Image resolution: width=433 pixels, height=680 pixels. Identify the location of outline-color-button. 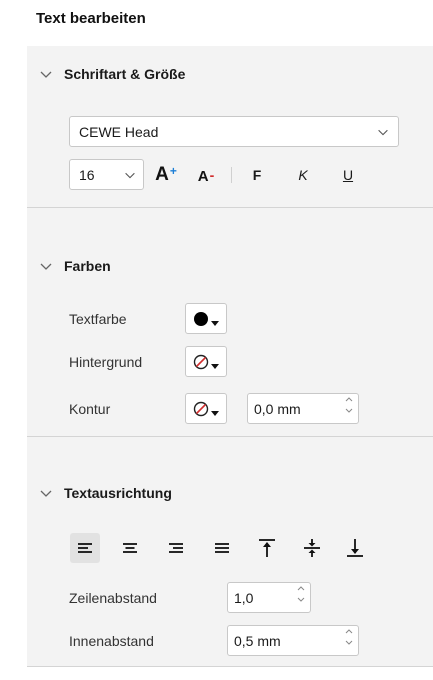
(206, 408).